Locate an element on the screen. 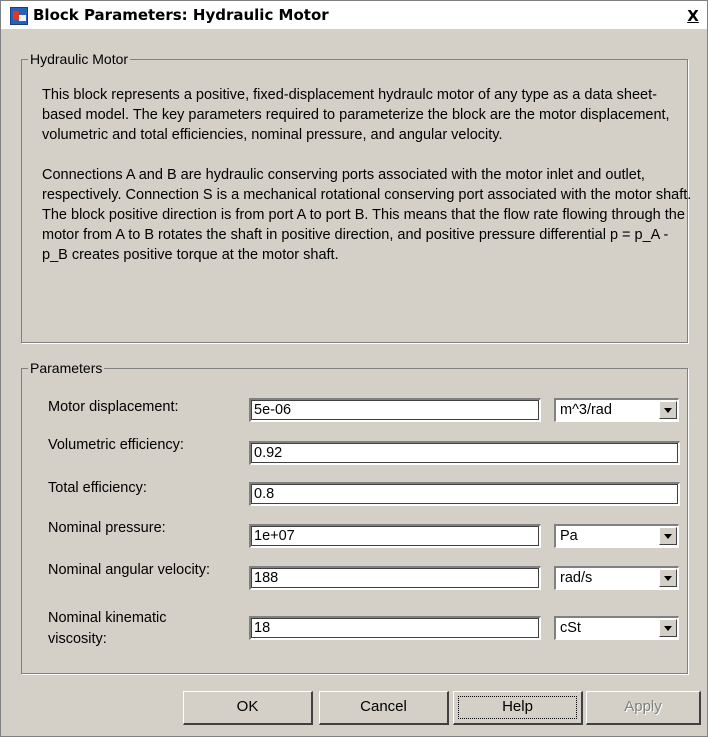 The width and height of the screenshot is (708, 737). cancel-button-label: Cancel is located at coordinates (383, 706).